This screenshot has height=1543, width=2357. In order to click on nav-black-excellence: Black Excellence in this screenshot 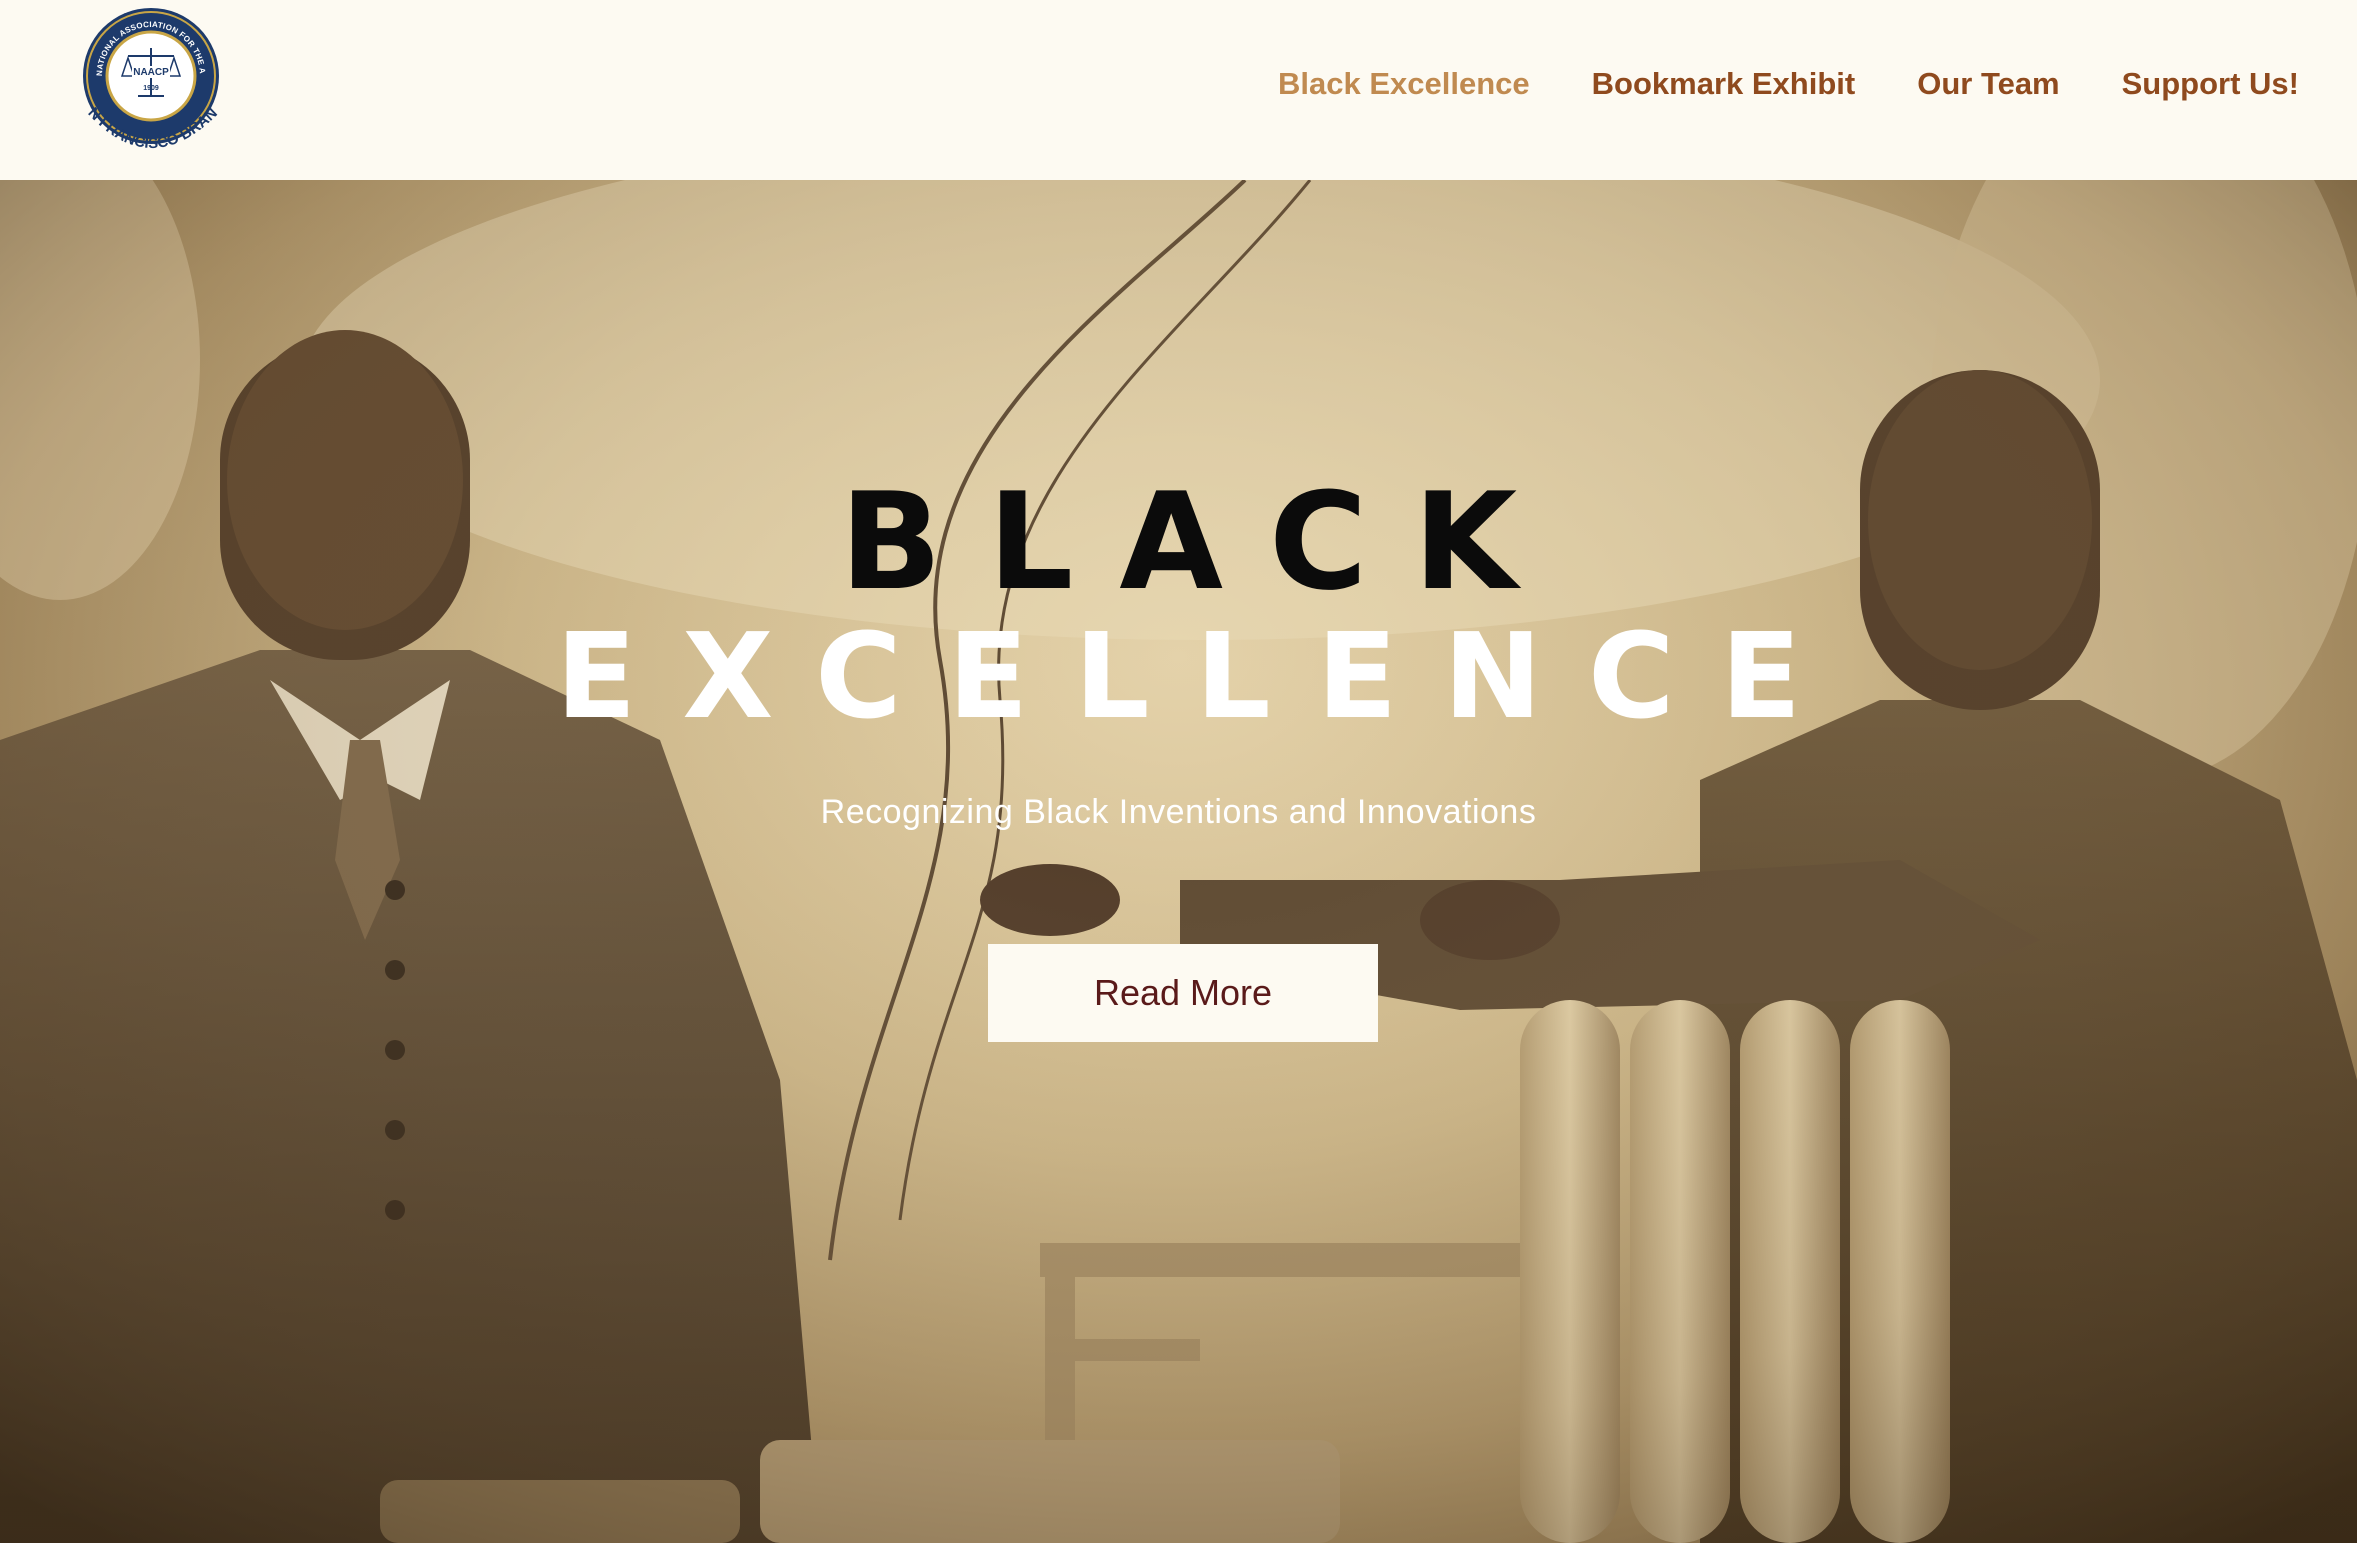, I will do `click(1404, 84)`.